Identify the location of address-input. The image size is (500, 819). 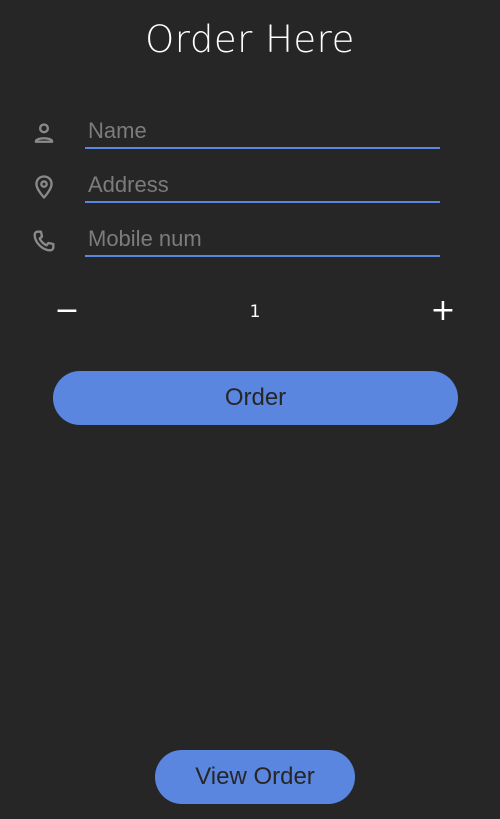
(262, 186).